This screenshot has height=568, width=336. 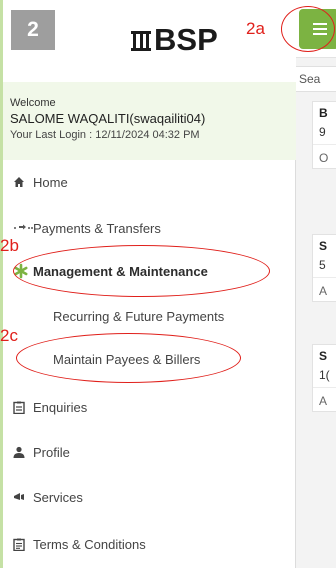 I want to click on background-card-sub: 1(, so click(x=324, y=375).